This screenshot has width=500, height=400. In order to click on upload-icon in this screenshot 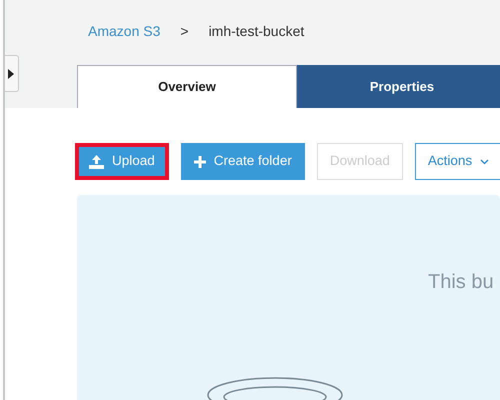, I will do `click(96, 161)`.